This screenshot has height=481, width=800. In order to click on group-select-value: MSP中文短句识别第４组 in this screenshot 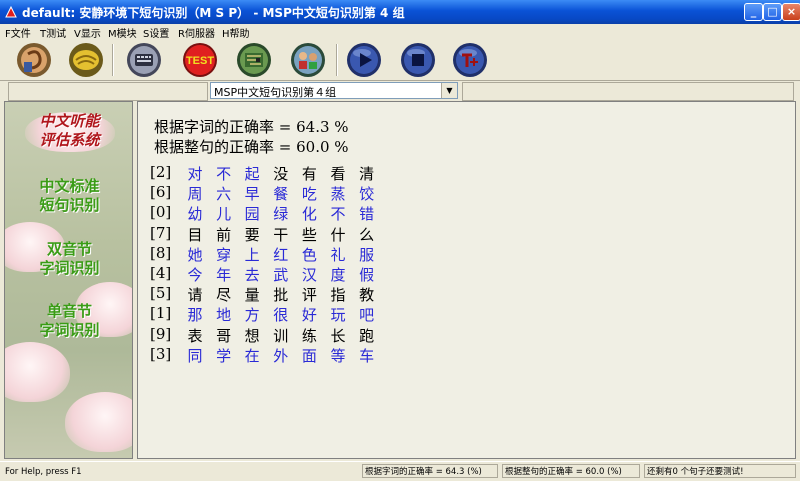, I will do `click(275, 92)`.